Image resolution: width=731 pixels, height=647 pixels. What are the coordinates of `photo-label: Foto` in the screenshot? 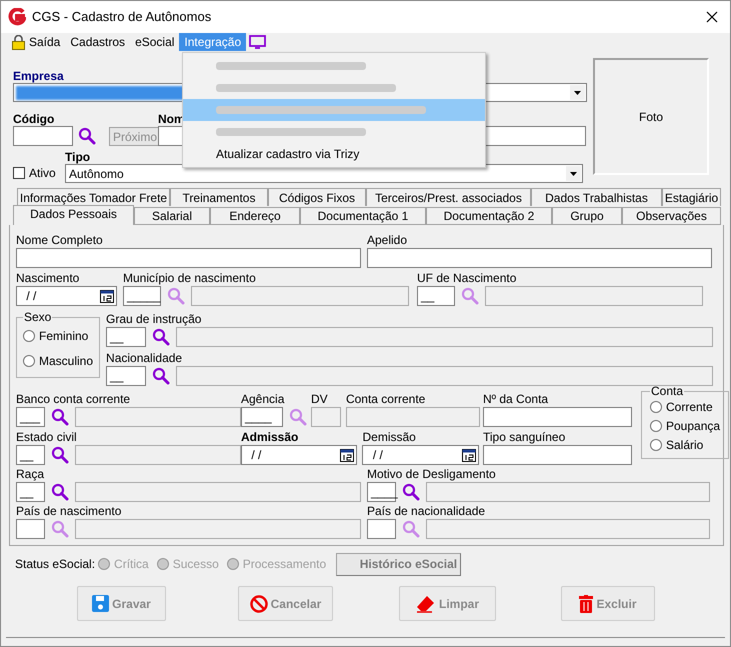 It's located at (650, 117).